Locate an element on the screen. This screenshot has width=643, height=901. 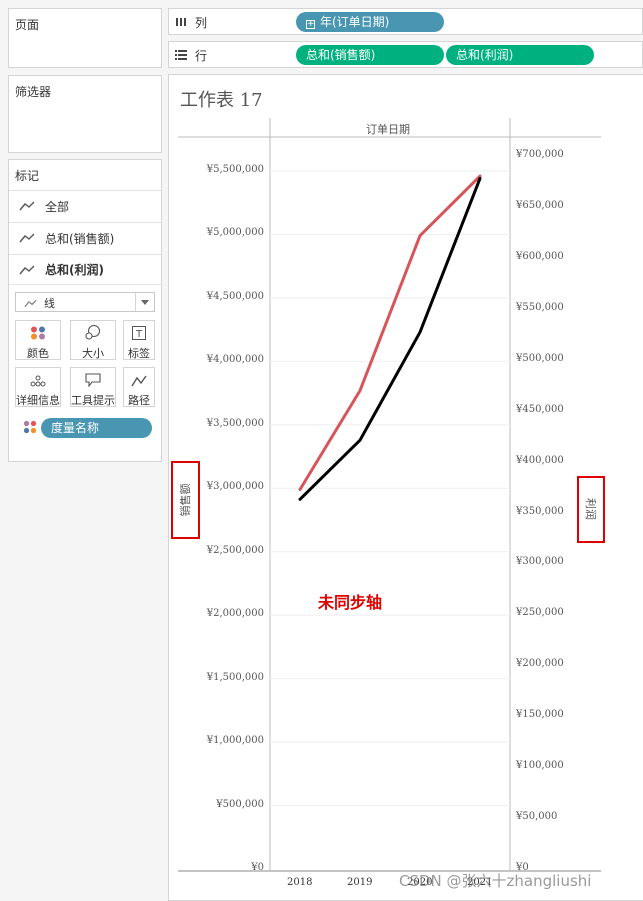
right-axis-tick-label: ¥250,000 is located at coordinates (540, 613).